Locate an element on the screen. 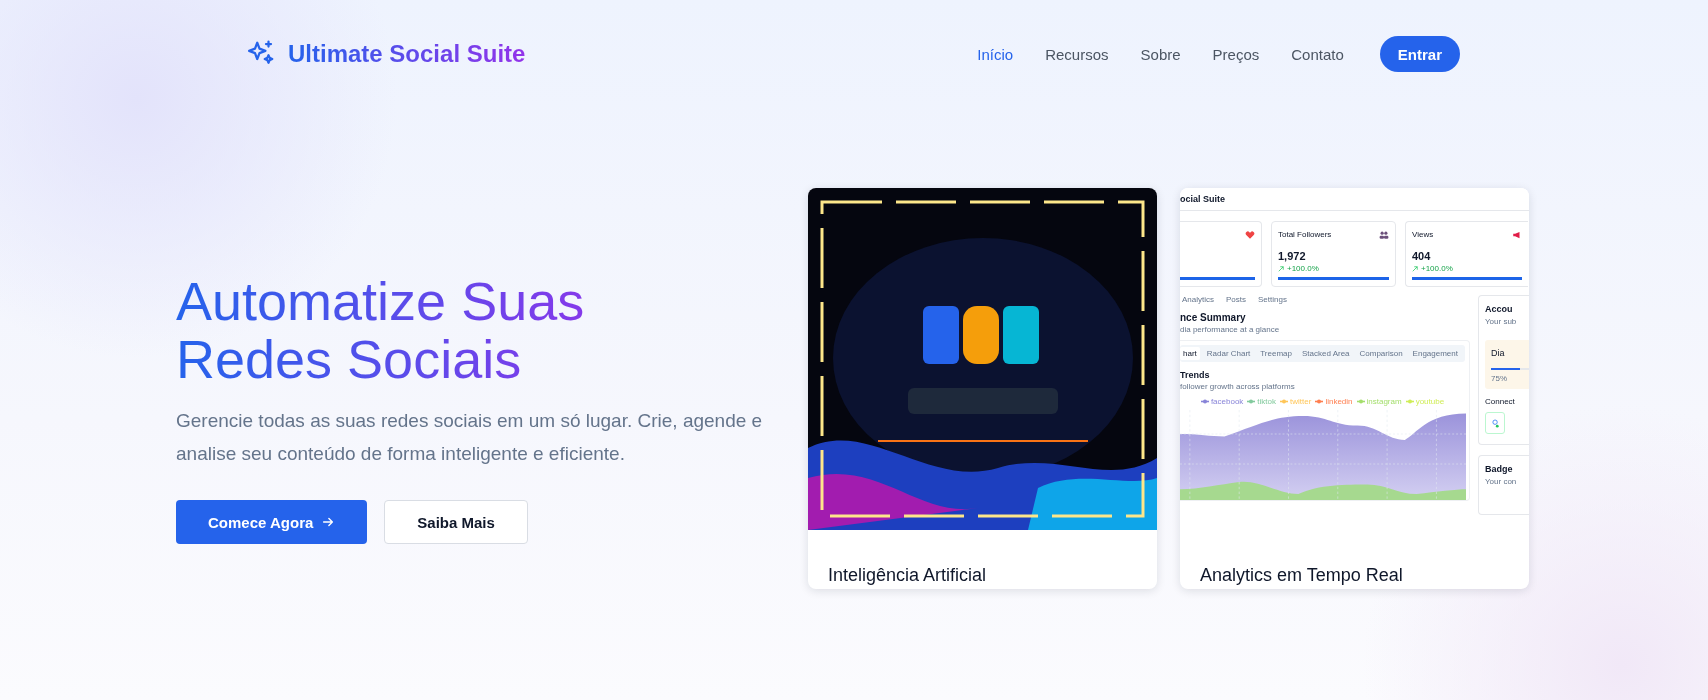 The height and width of the screenshot is (700, 1708). section-title: nce Summary is located at coordinates (1213, 317).